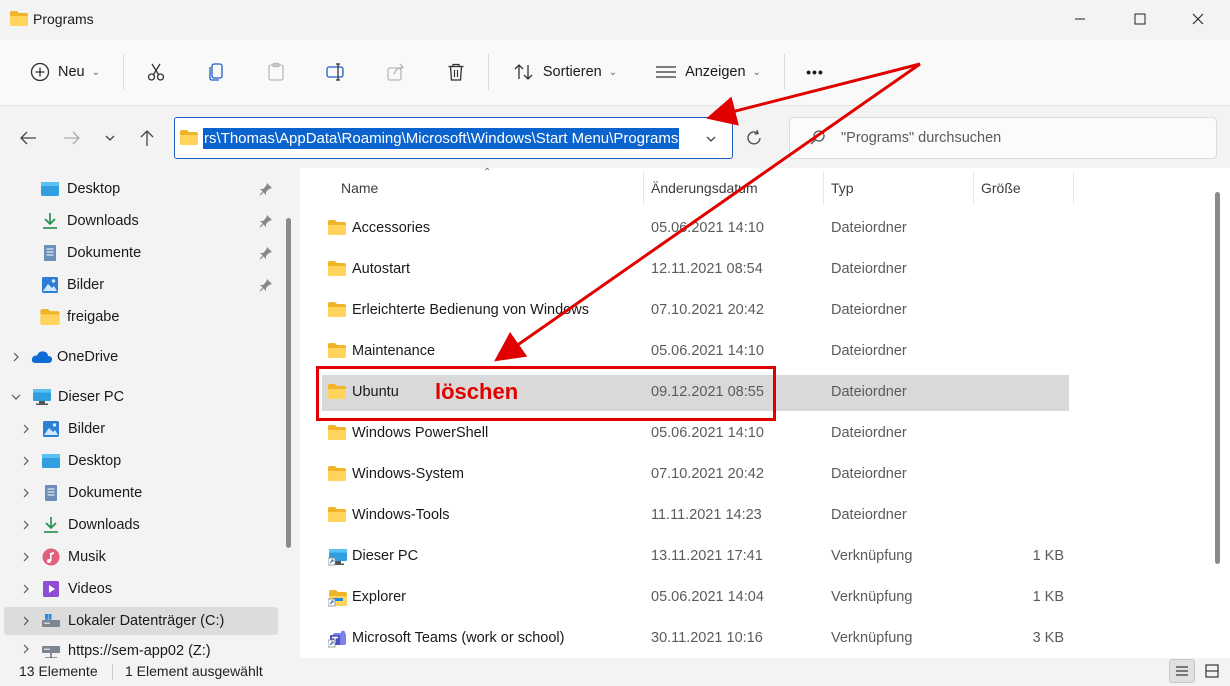 This screenshot has height=686, width=1230. Describe the element at coordinates (87, 557) in the screenshot. I see `sidebar-item-label: Musik` at that location.